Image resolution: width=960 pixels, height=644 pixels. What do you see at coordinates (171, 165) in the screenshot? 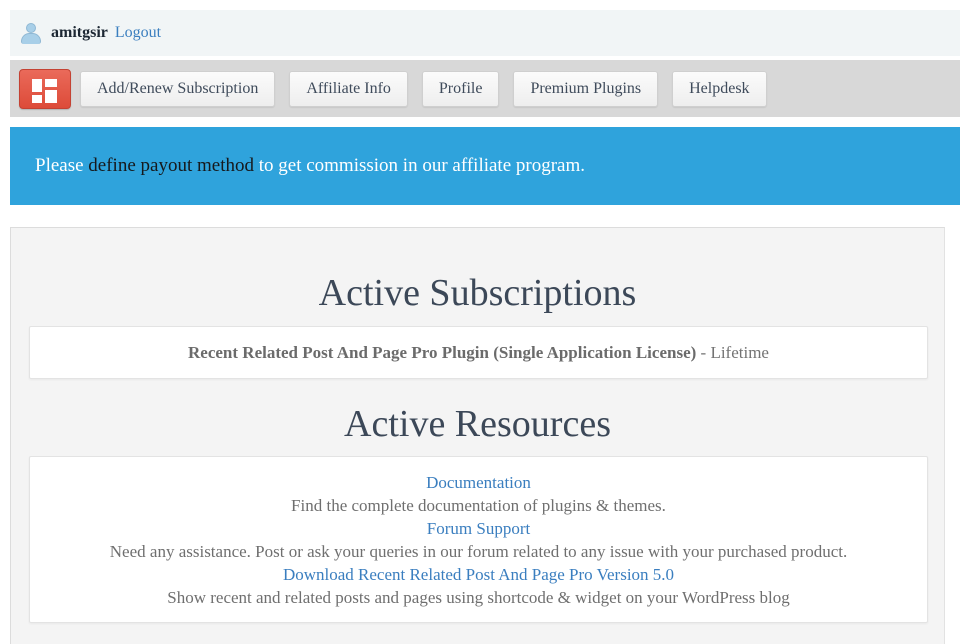
I see `define-payout-method-link: define payout method` at bounding box center [171, 165].